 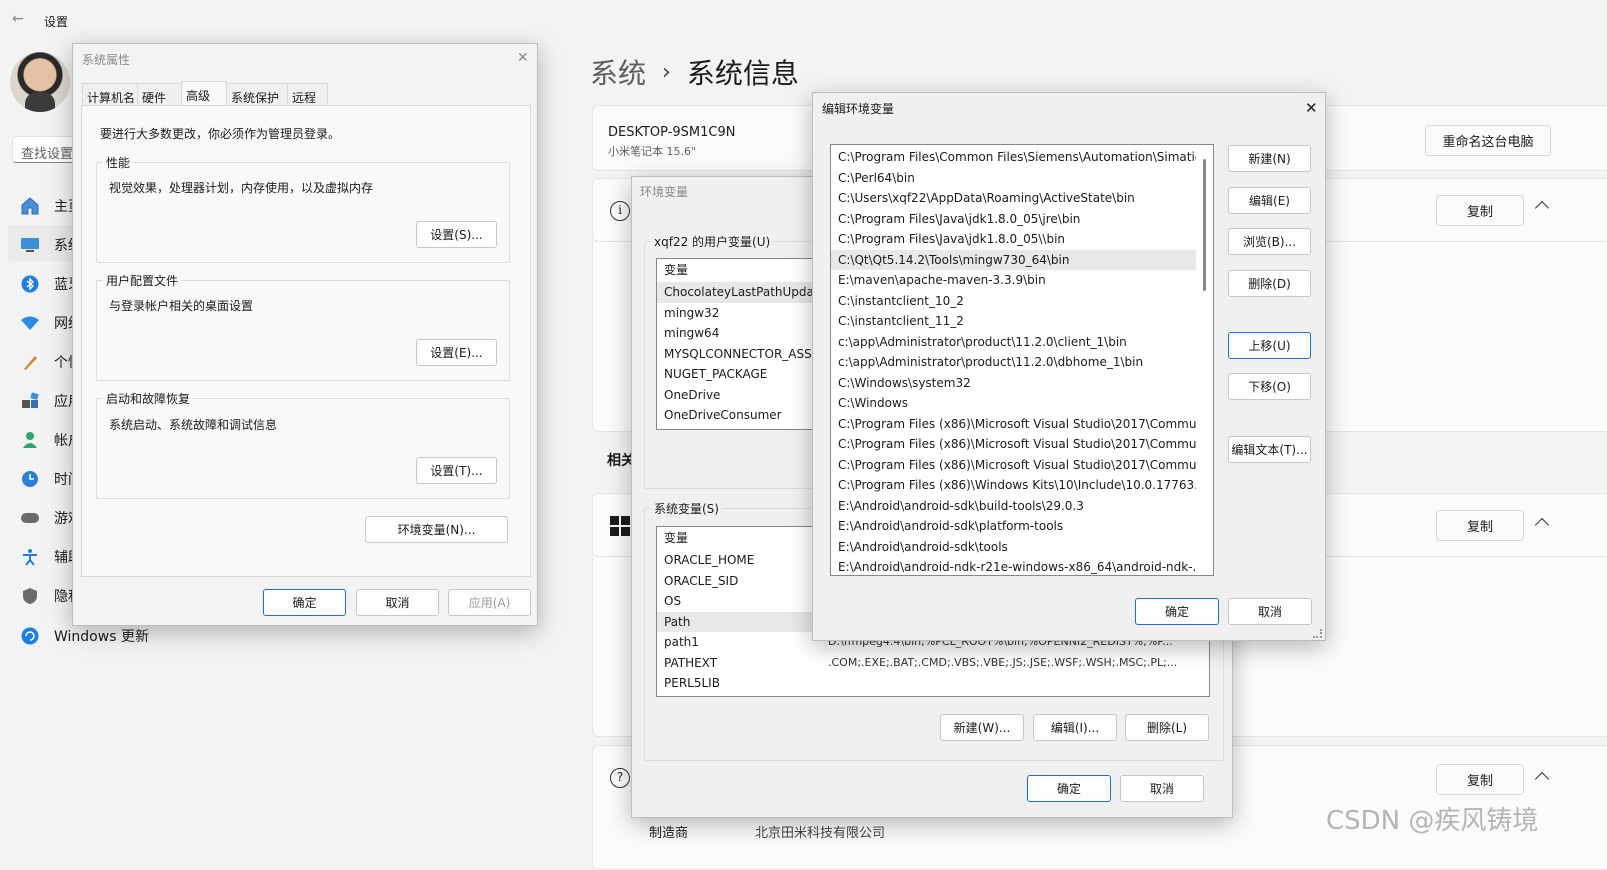 I want to click on move-up-button: 上移(U), so click(x=1269, y=345).